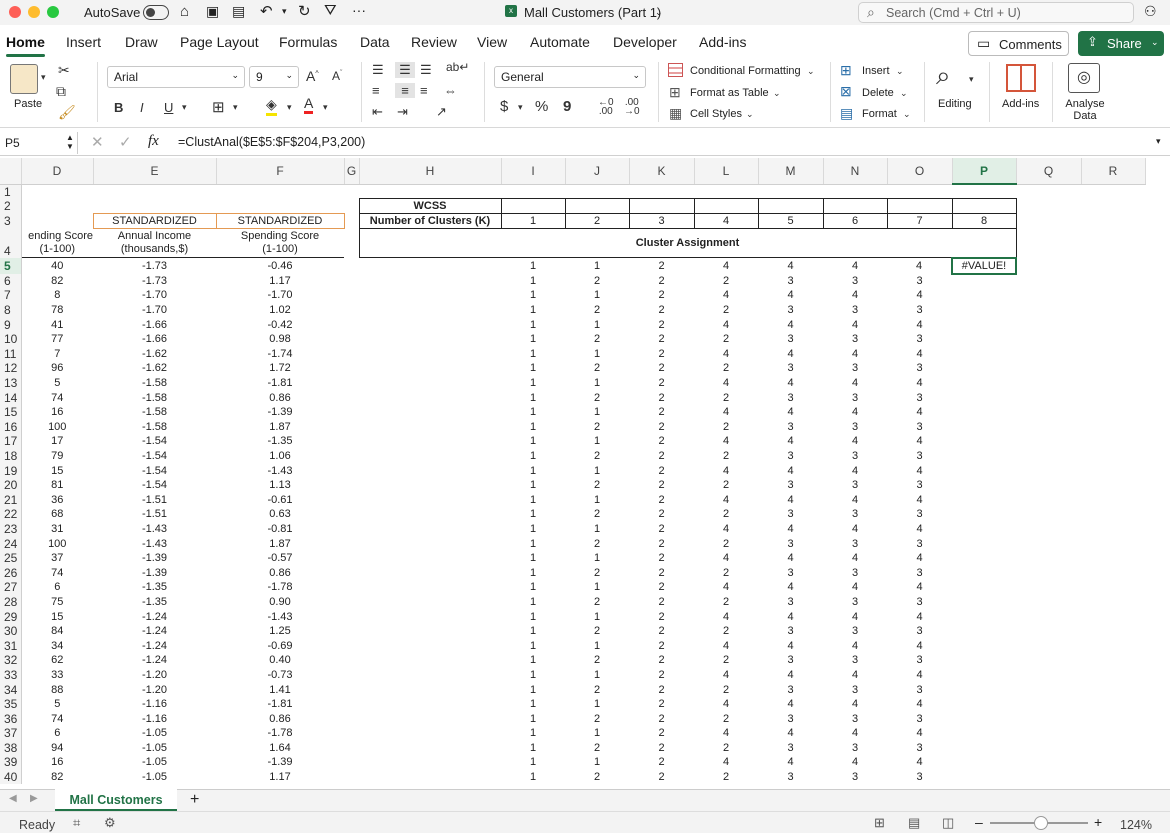 This screenshot has width=1170, height=833. I want to click on document-title: Mall Customers (Part 1), so click(592, 12).